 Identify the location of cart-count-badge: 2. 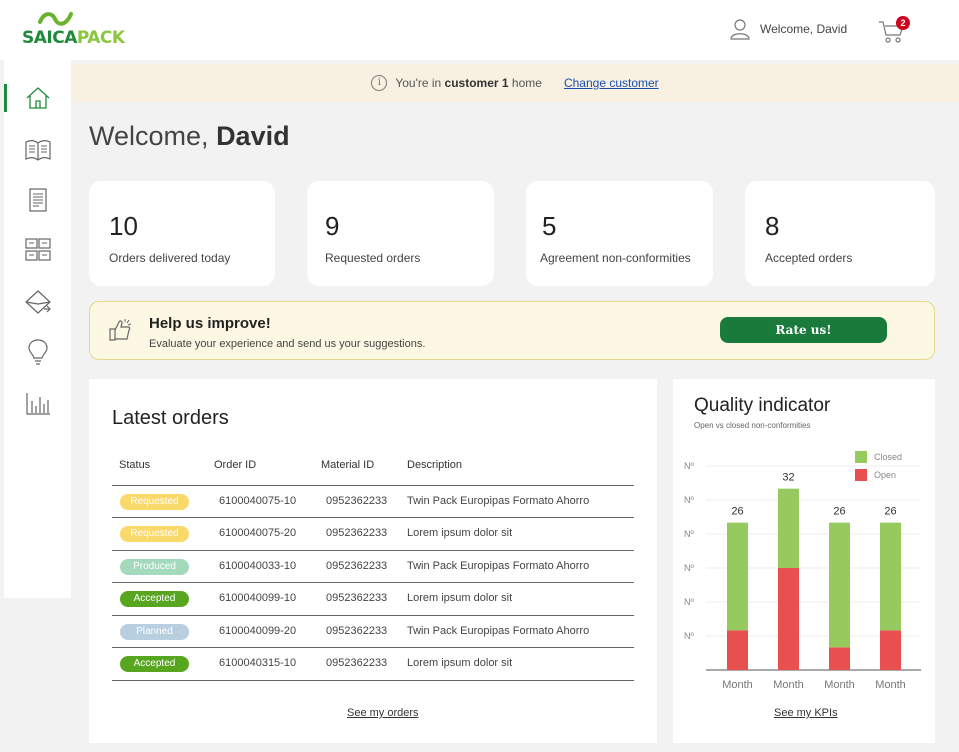
(903, 23).